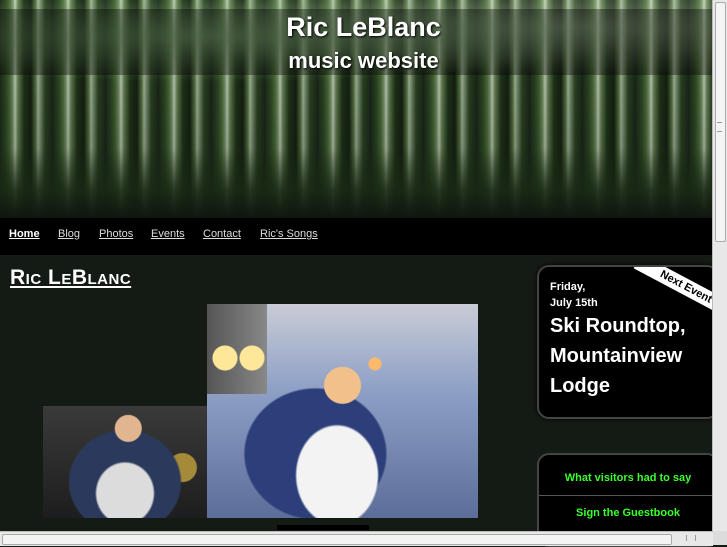  What do you see at coordinates (116, 234) in the screenshot?
I see `nav-photos: Photos` at bounding box center [116, 234].